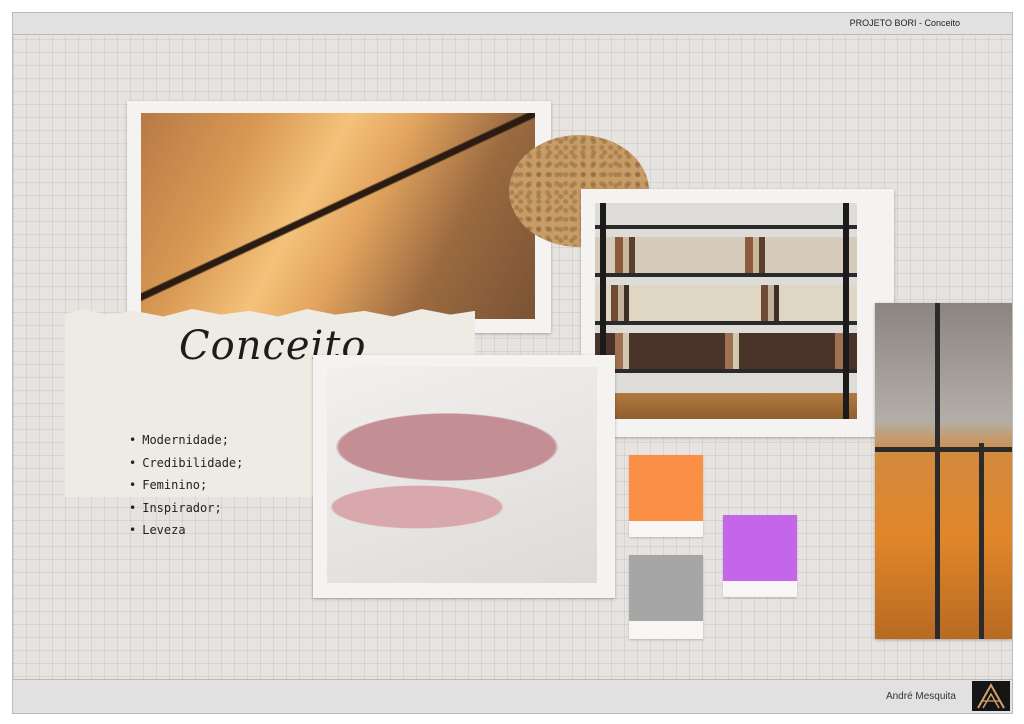 The image size is (1024, 724). I want to click on swatch-card-orange, so click(666, 496).